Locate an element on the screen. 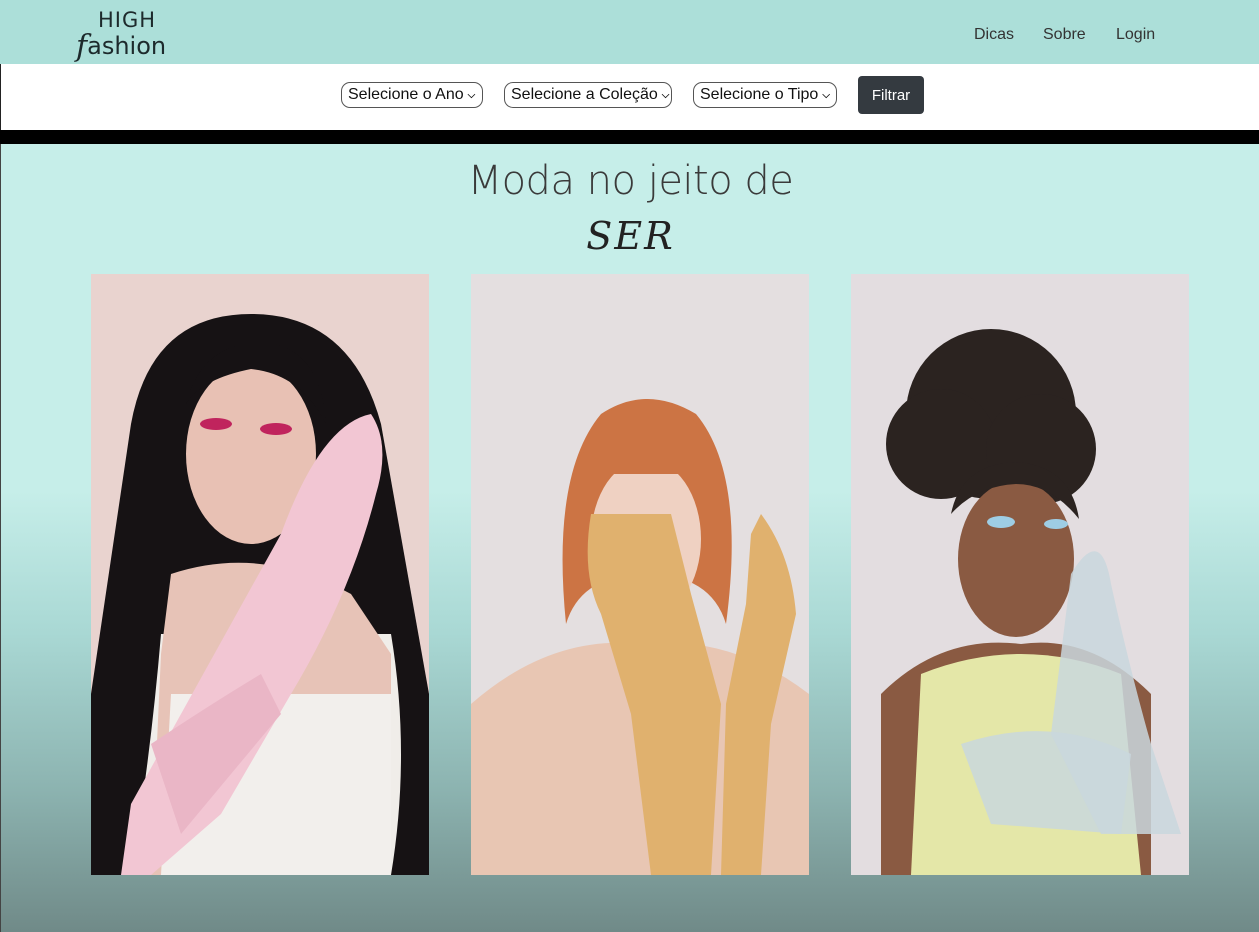 Image resolution: width=1259 pixels, height=932 pixels. collection-select: Selecione a Coleção ⌵ is located at coordinates (588, 95).